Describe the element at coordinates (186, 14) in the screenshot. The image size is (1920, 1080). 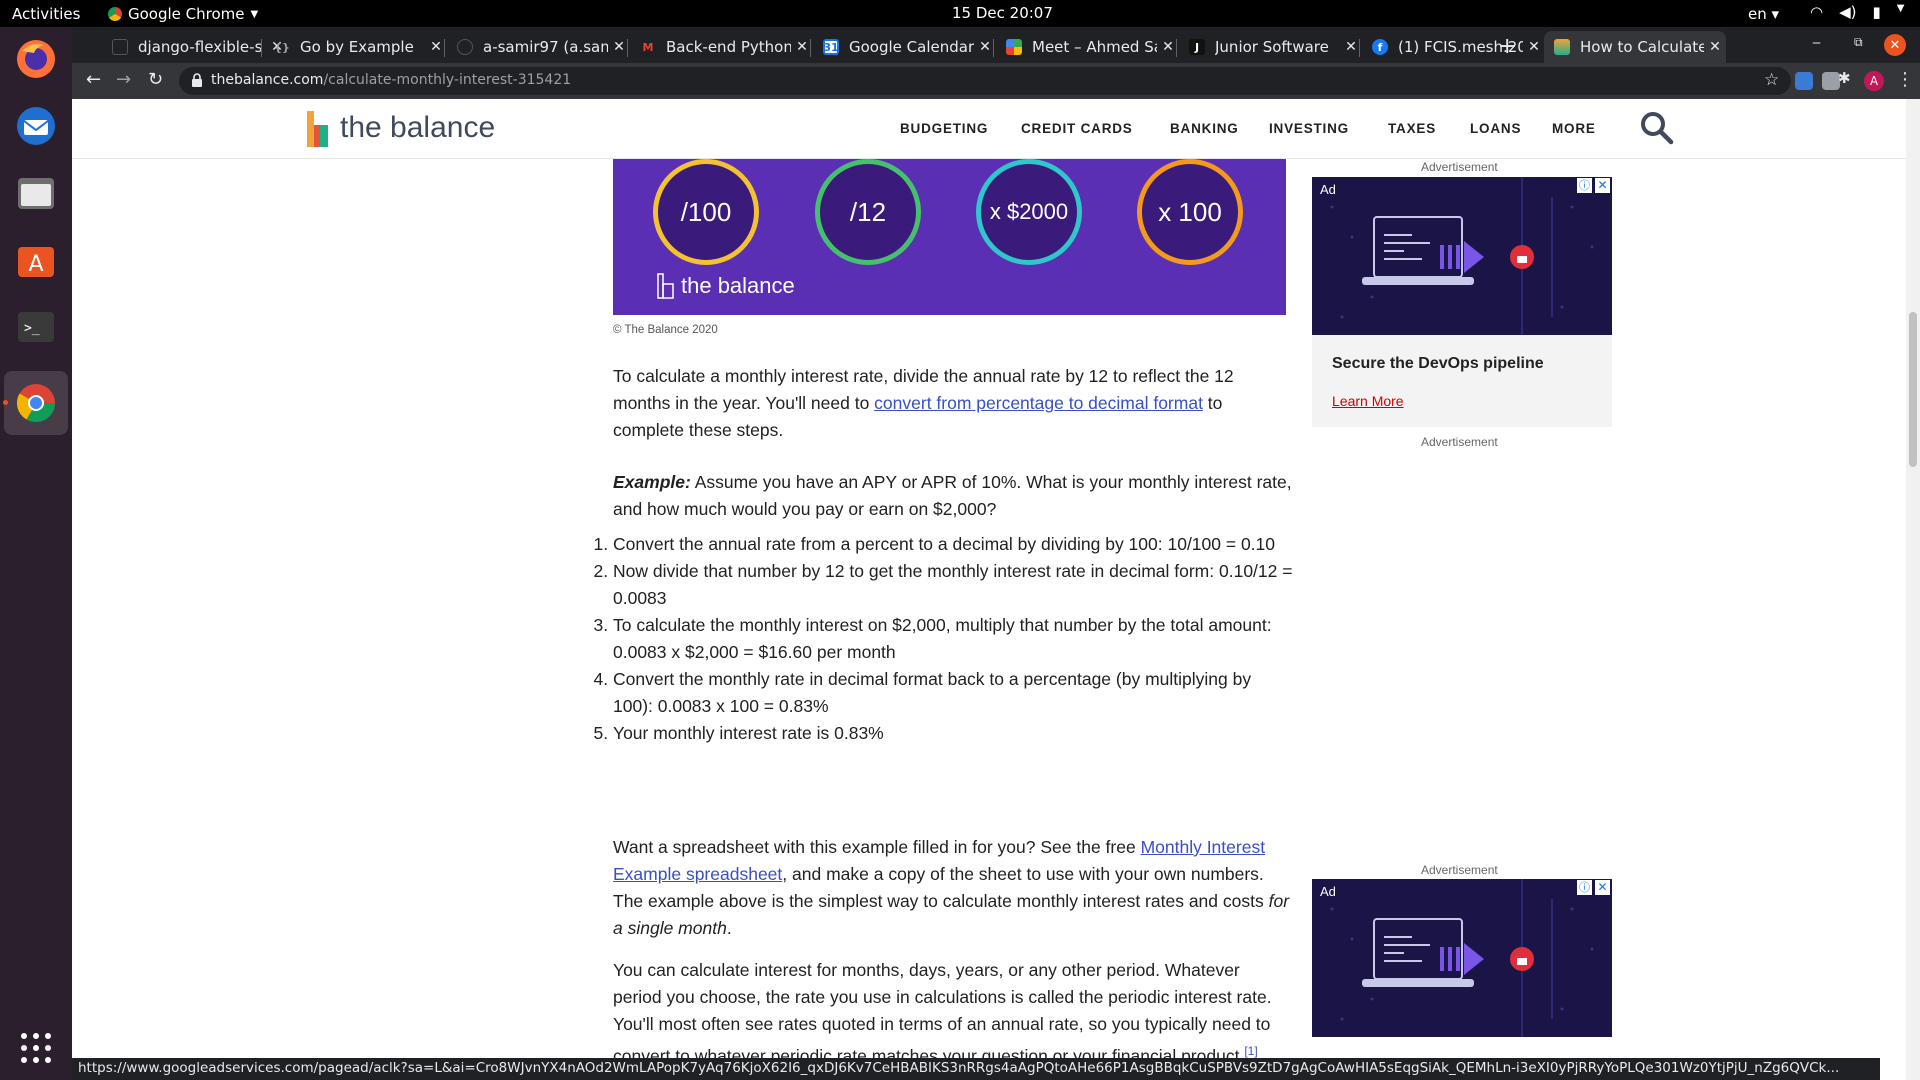
I see `app-menu-label: Google Chrome` at that location.